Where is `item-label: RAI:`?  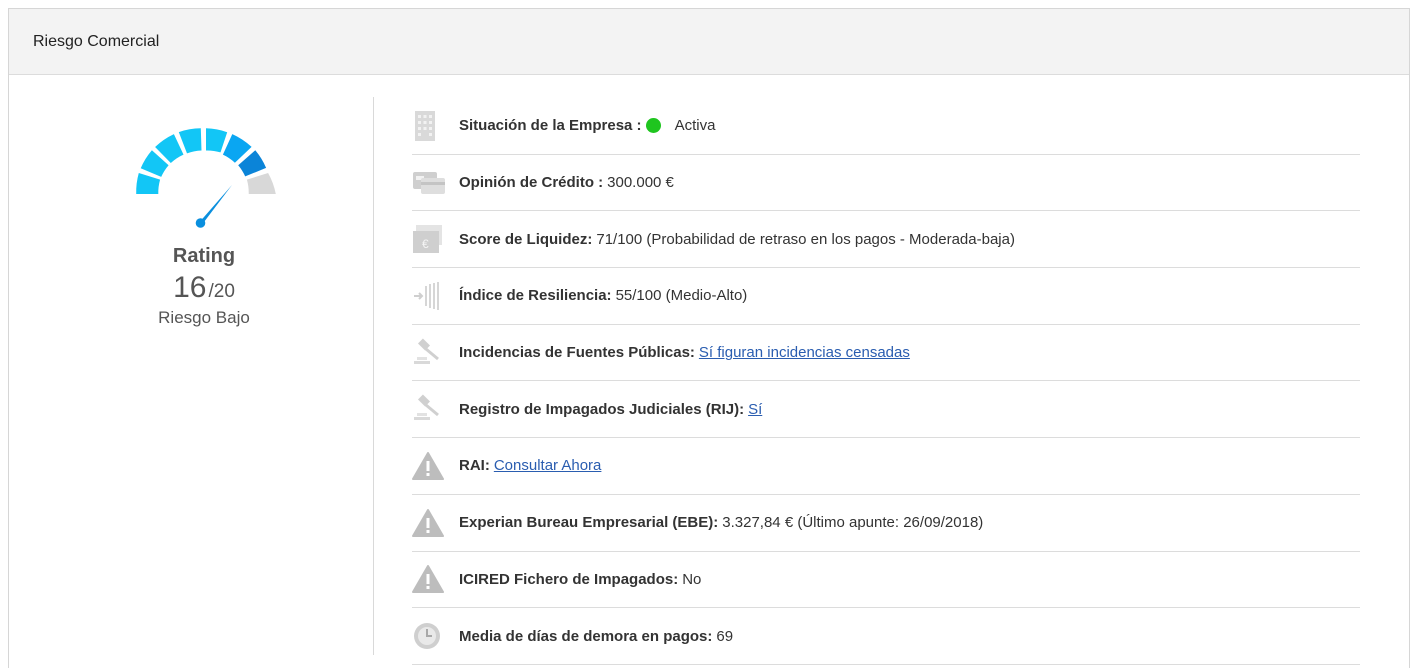 item-label: RAI: is located at coordinates (474, 466).